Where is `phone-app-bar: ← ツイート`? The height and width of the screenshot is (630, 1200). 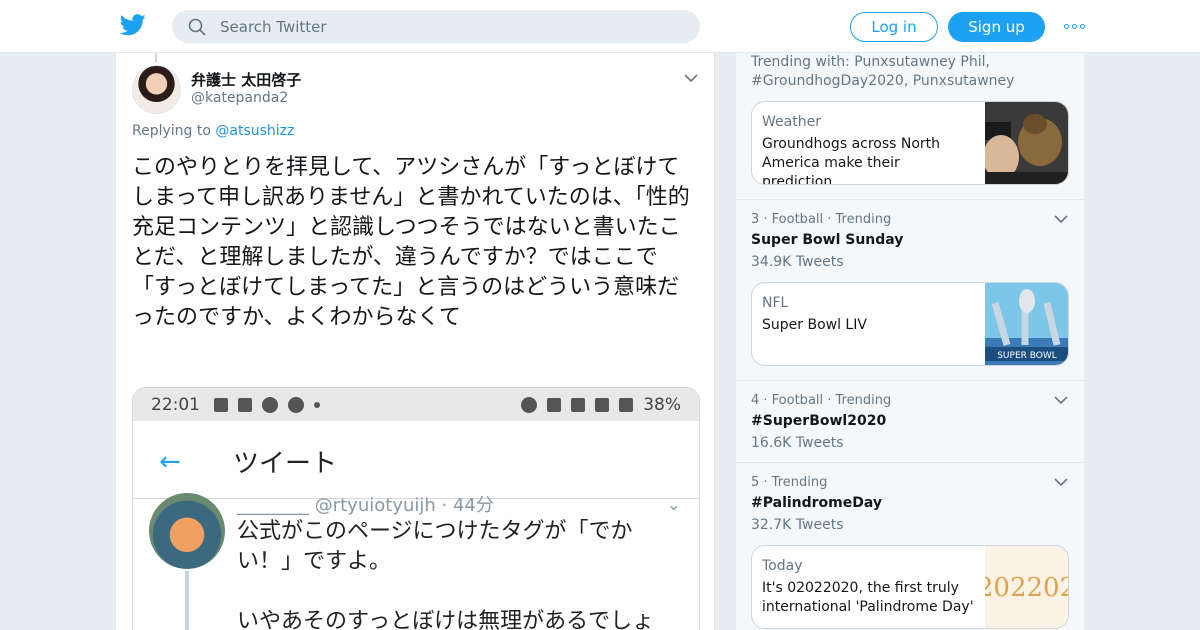 phone-app-bar: ← ツイート is located at coordinates (416, 460).